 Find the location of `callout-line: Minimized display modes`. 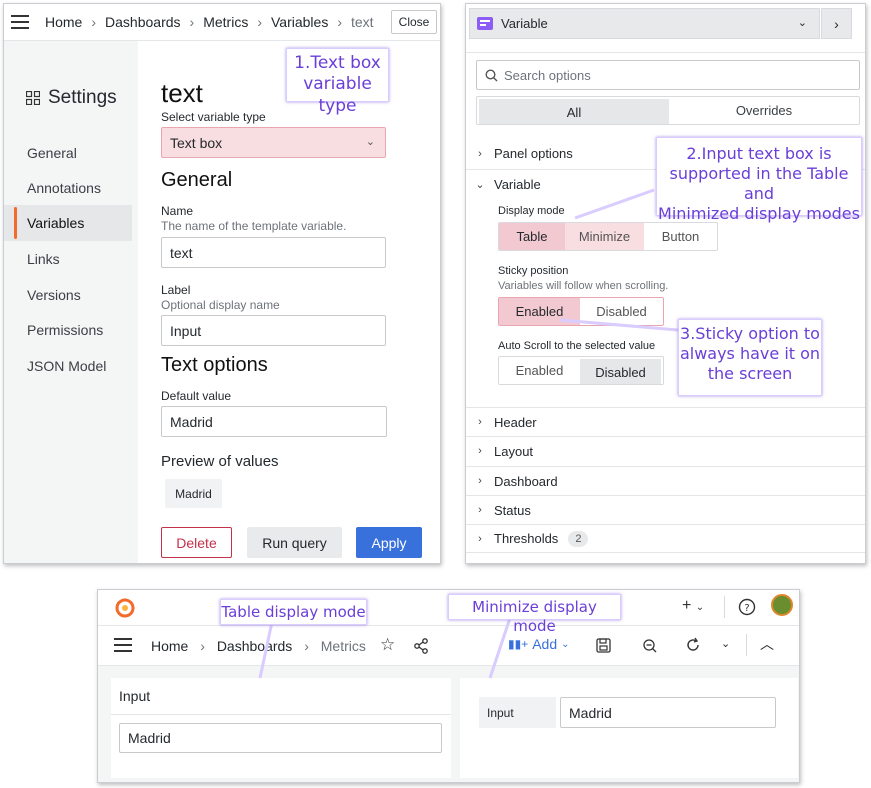

callout-line: Minimized display modes is located at coordinates (759, 213).